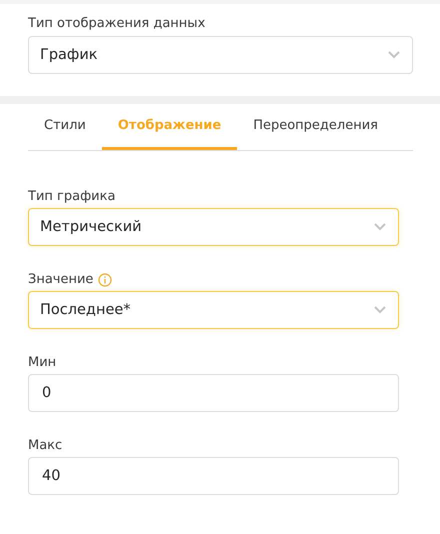 This screenshot has width=440, height=534. Describe the element at coordinates (105, 279) in the screenshot. I see `info-icon` at that location.